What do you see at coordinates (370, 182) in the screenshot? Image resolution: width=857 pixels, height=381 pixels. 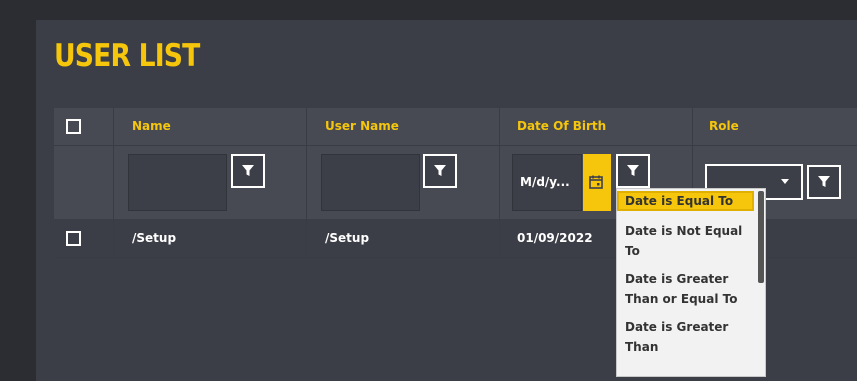 I see `username-filter-input` at bounding box center [370, 182].